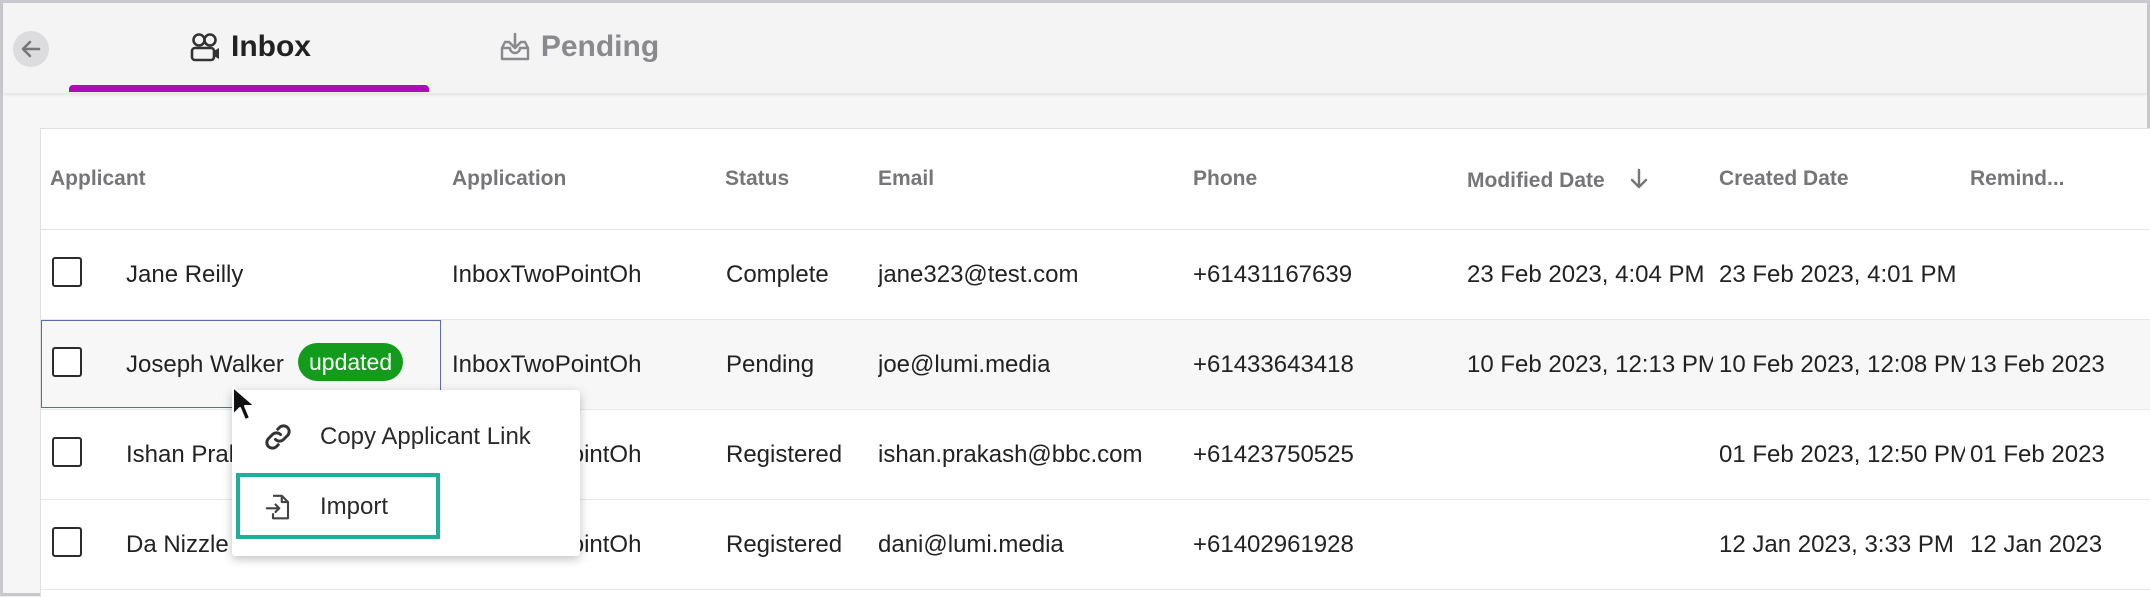 Image resolution: width=2150 pixels, height=597 pixels. Describe the element at coordinates (185, 274) in the screenshot. I see `applicant-name: Jane Reilly` at that location.